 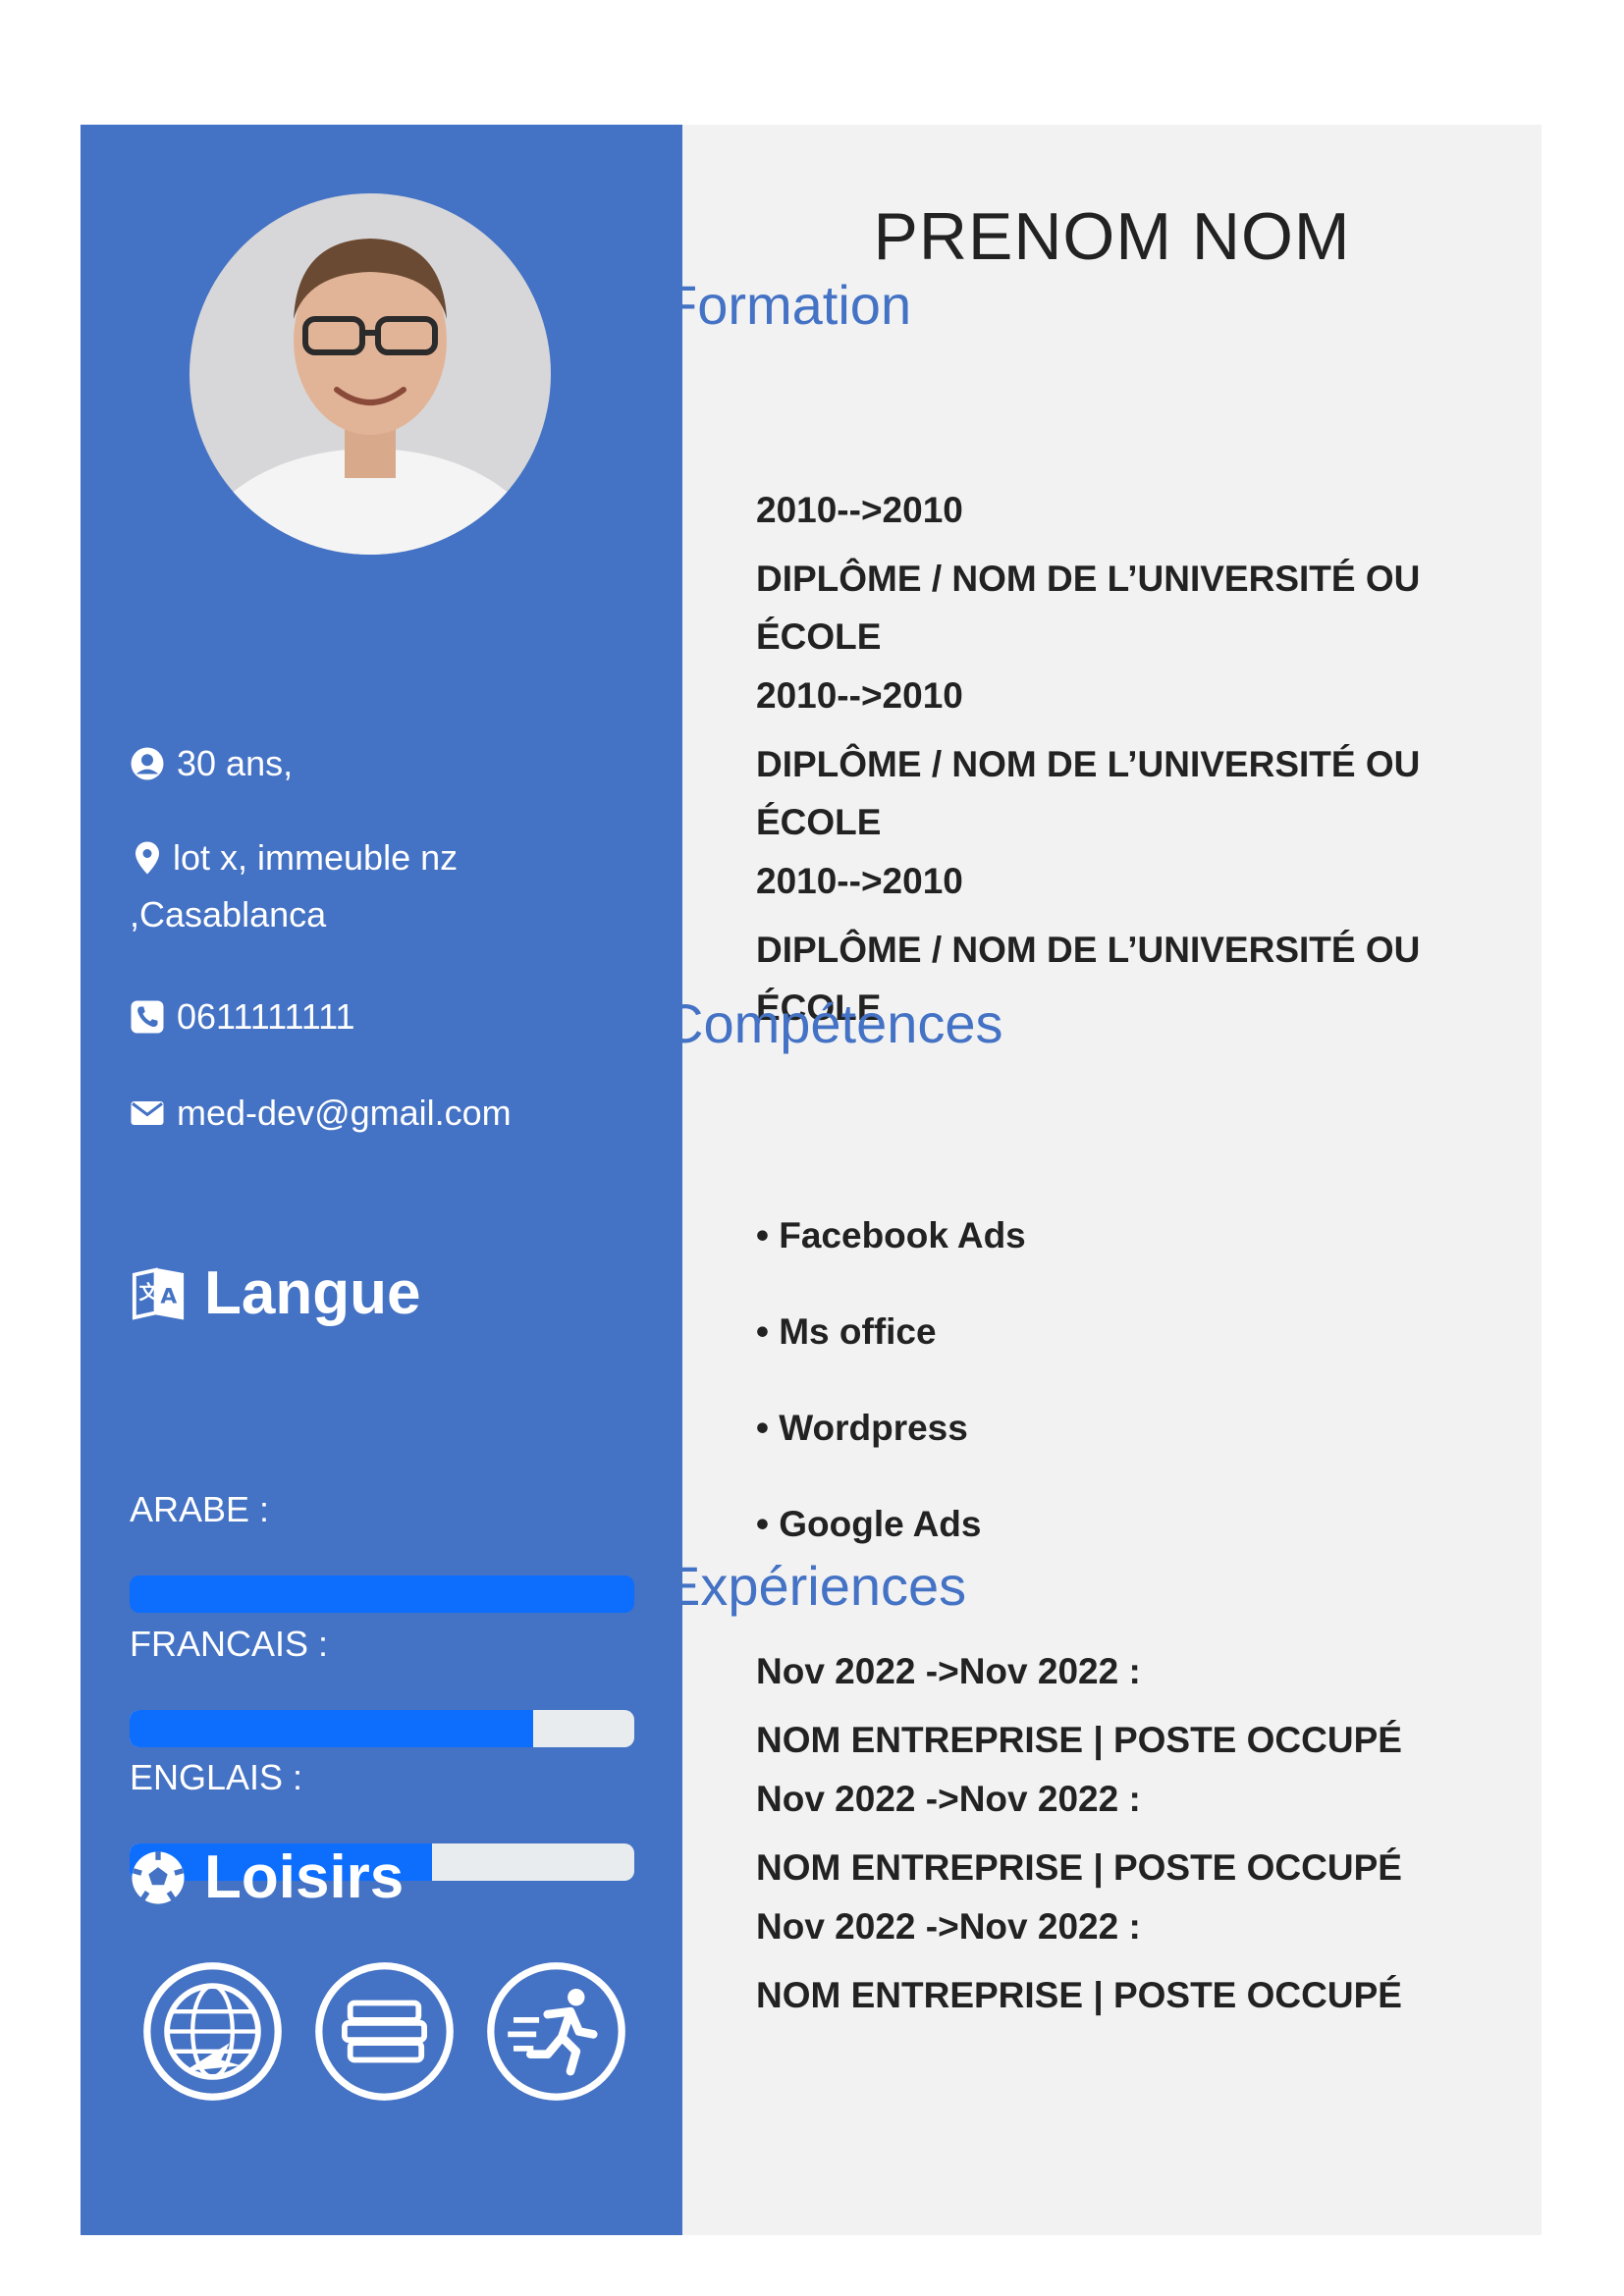 What do you see at coordinates (1088, 608) in the screenshot?
I see `formation-diploma-1: DIPLÔME / NOM DE L’UNIVERSITÉ OU ÉCOLE` at bounding box center [1088, 608].